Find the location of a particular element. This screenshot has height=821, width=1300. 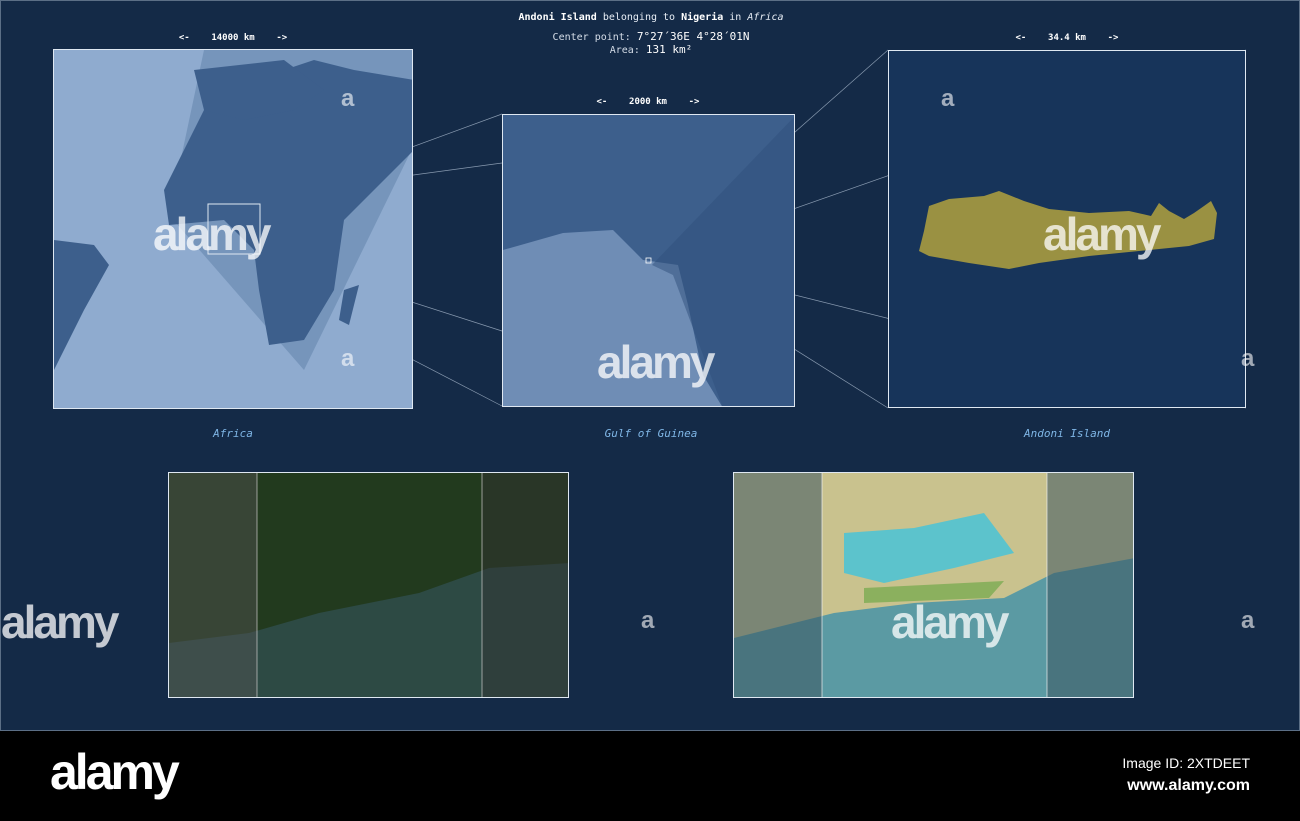

satellite-imagery is located at coordinates (368, 585).